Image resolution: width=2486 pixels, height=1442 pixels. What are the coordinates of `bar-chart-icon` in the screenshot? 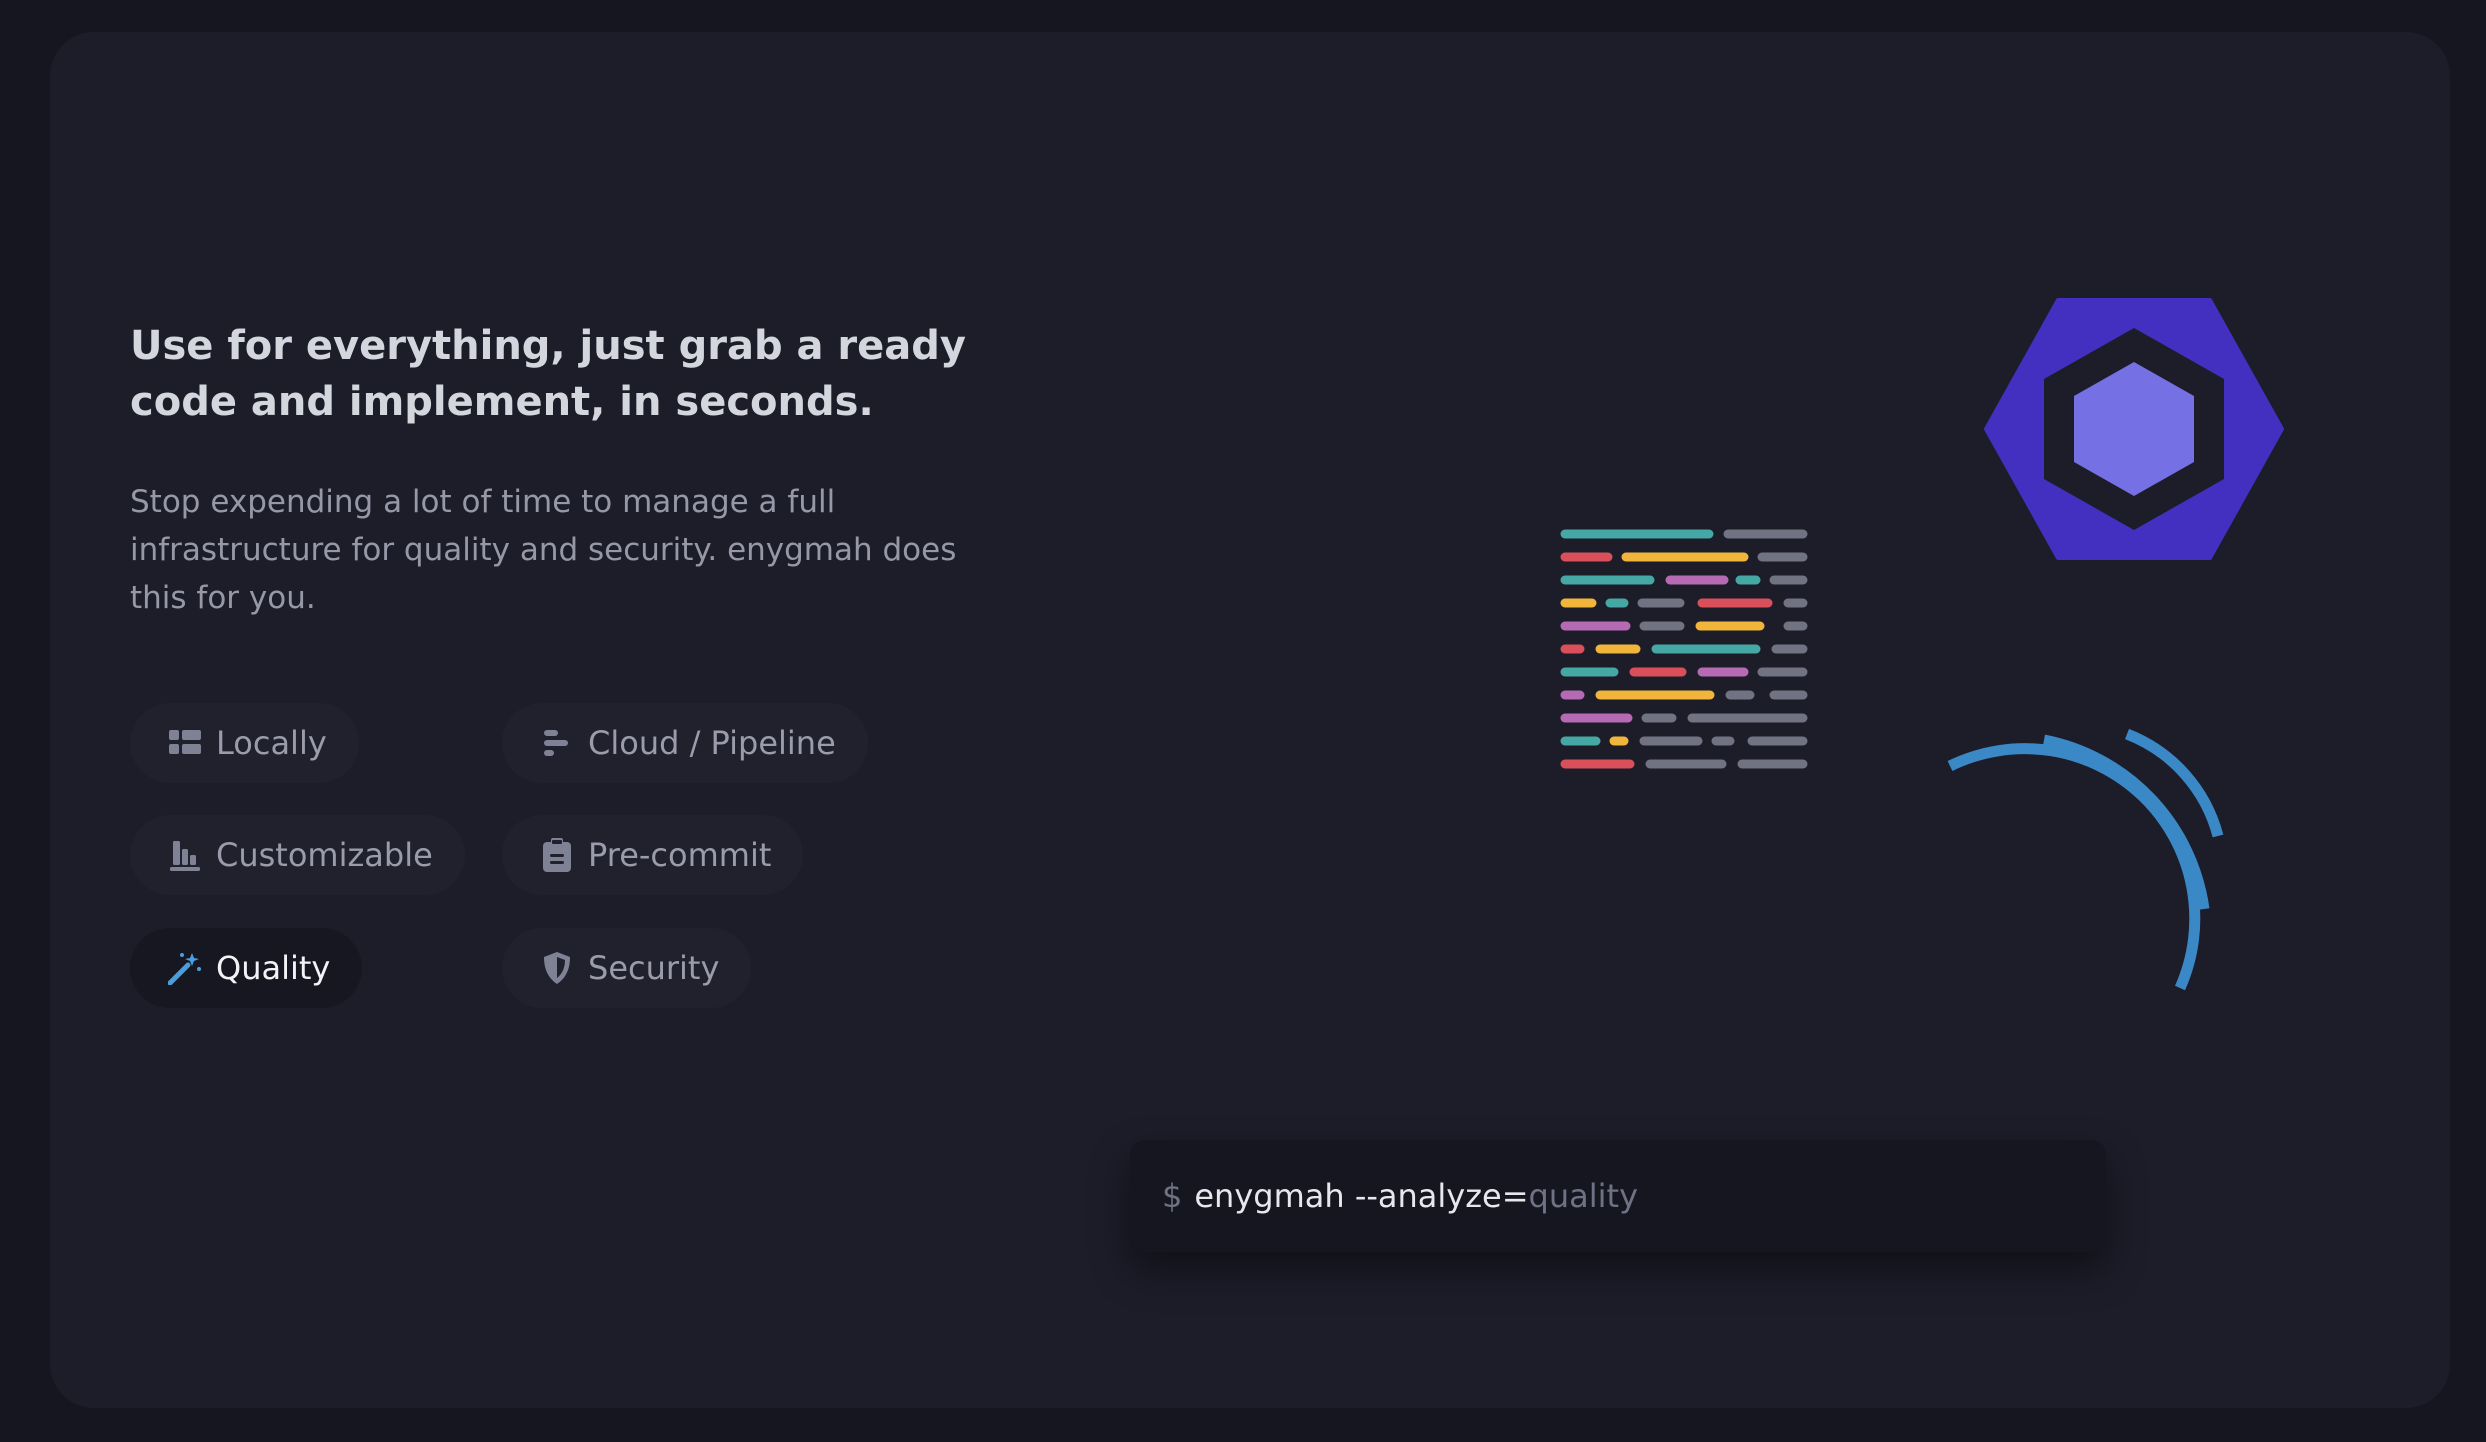 It's located at (185, 855).